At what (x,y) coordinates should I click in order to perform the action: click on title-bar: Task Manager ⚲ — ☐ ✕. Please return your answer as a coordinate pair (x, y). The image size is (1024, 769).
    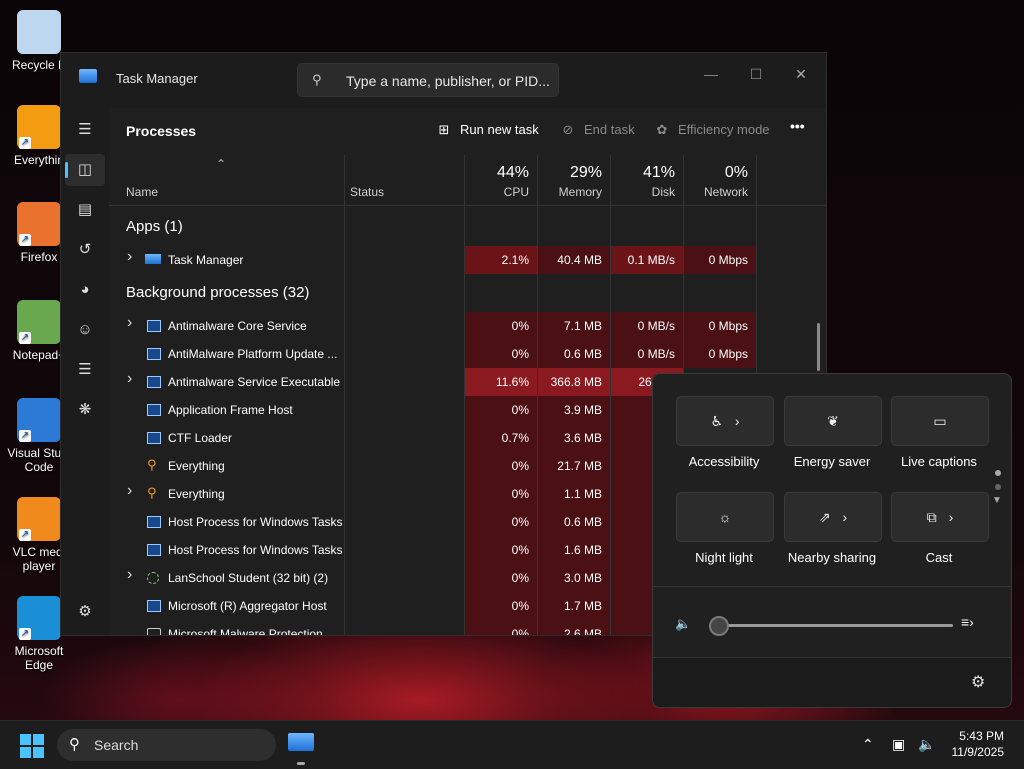
    Looking at the image, I should click on (443, 78).